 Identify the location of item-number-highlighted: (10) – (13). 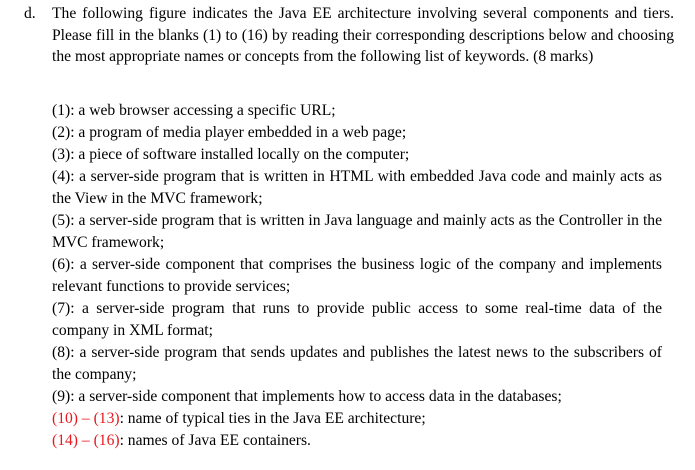
(86, 418).